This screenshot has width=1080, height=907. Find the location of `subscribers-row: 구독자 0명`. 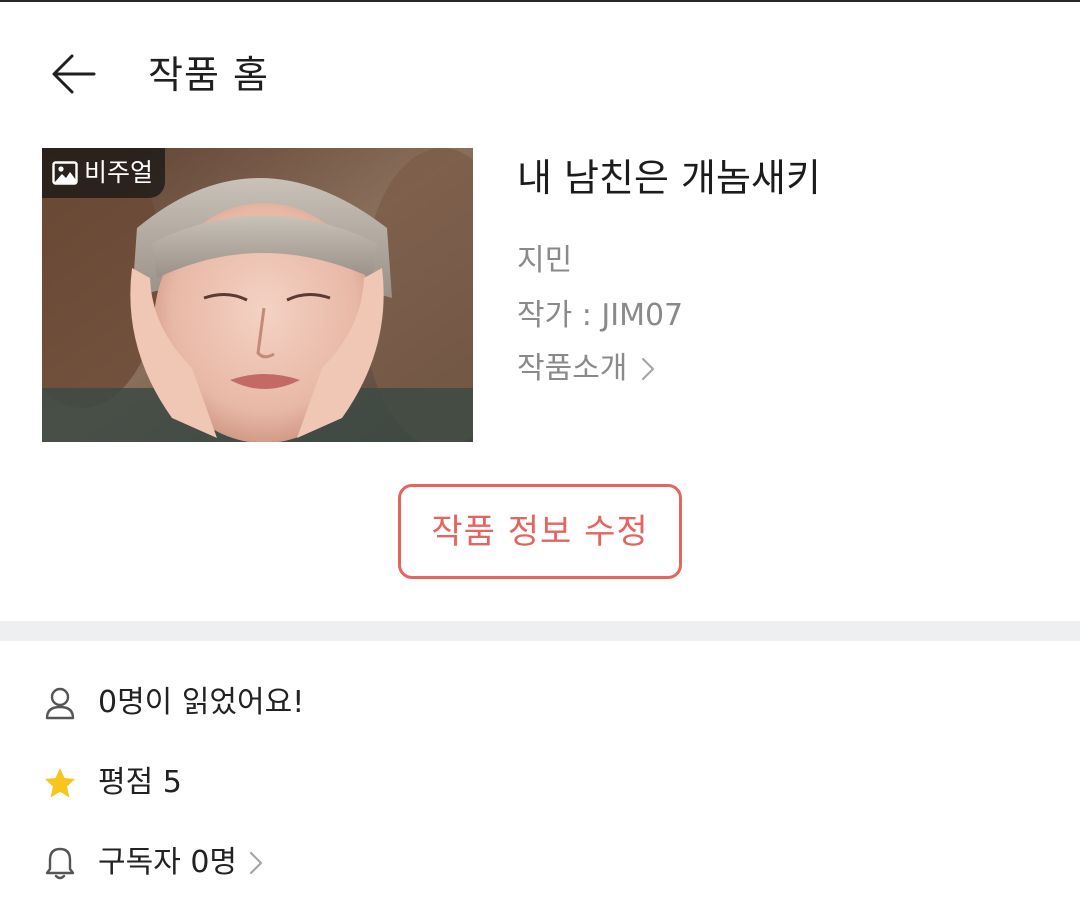

subscribers-row: 구독자 0명 is located at coordinates (151, 863).